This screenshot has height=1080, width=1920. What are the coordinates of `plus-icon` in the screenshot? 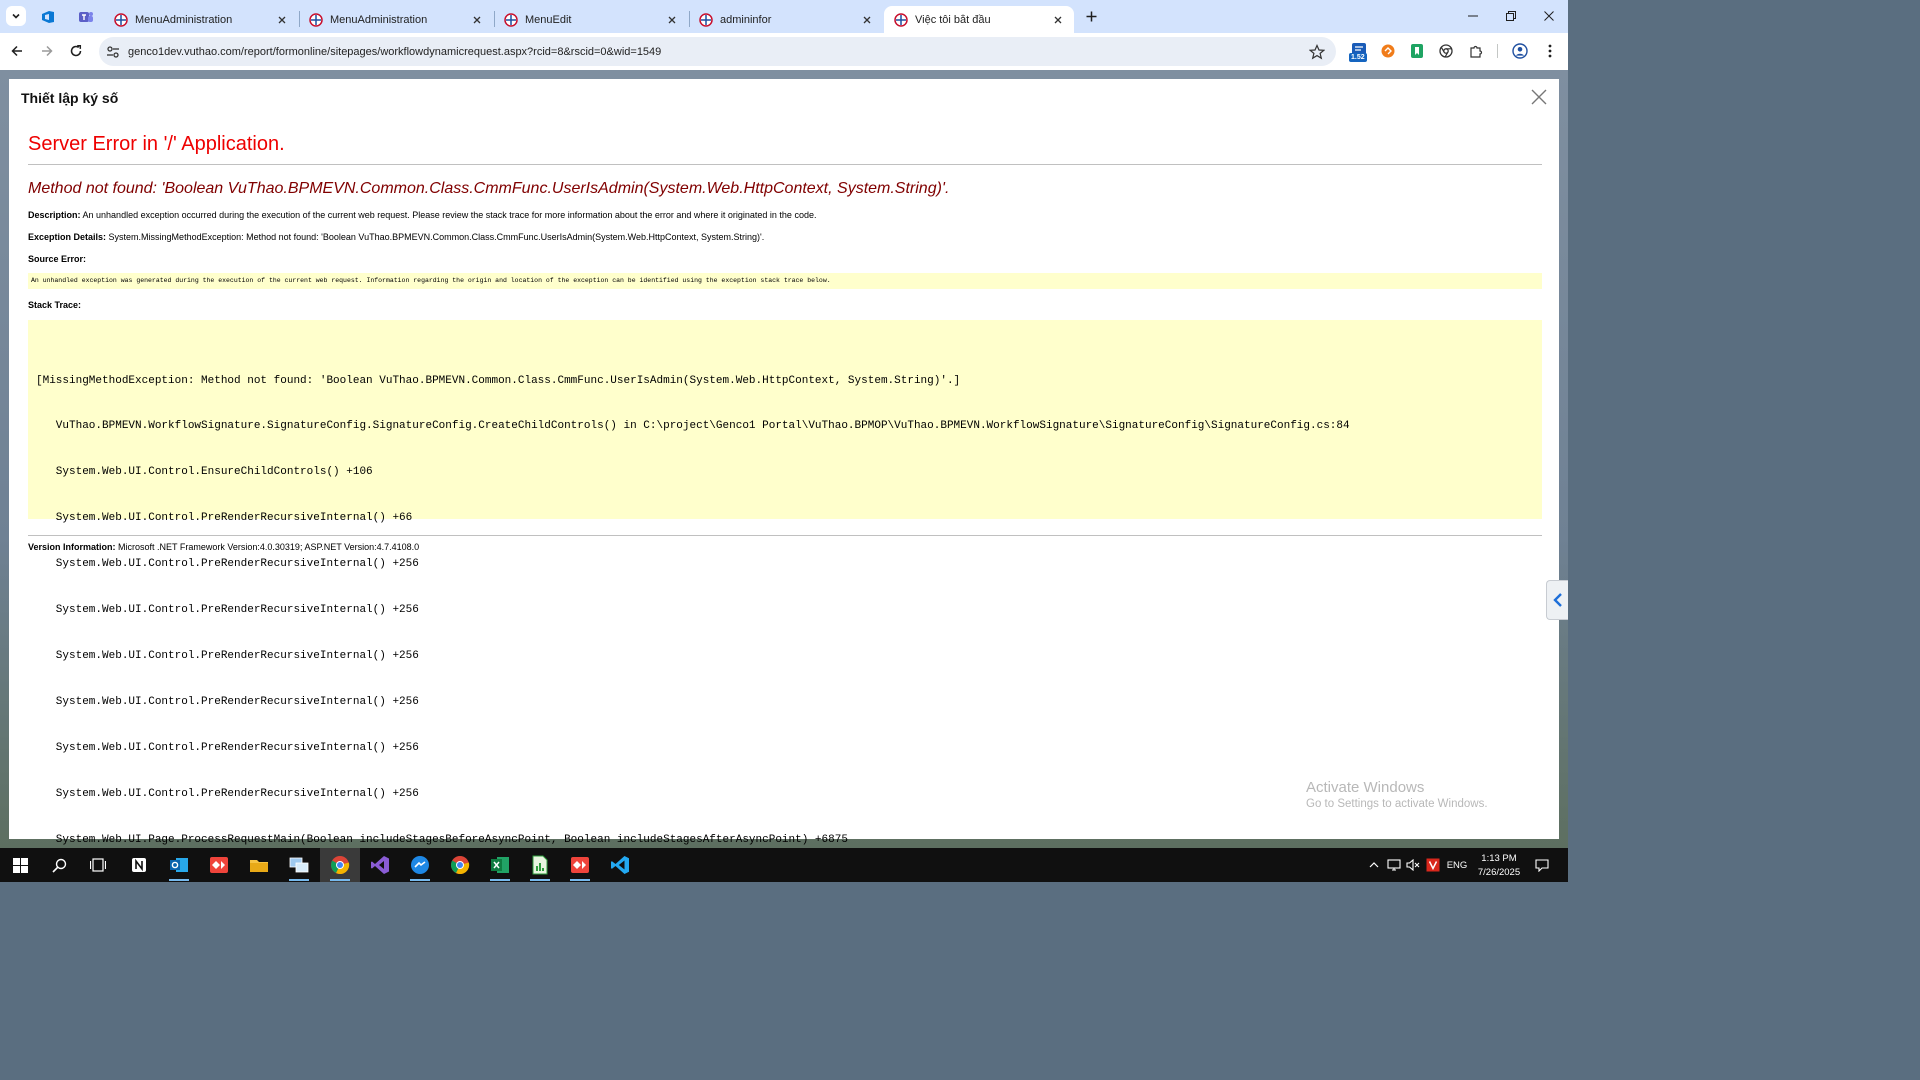 It's located at (1091, 16).